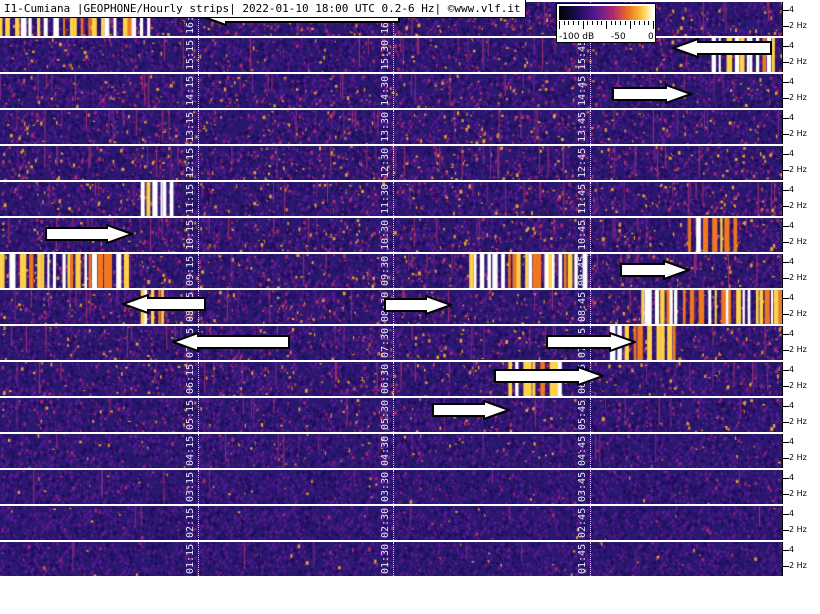 Image resolution: width=820 pixels, height=614 pixels. I want to click on time-label: 10:15, so click(190, 234).